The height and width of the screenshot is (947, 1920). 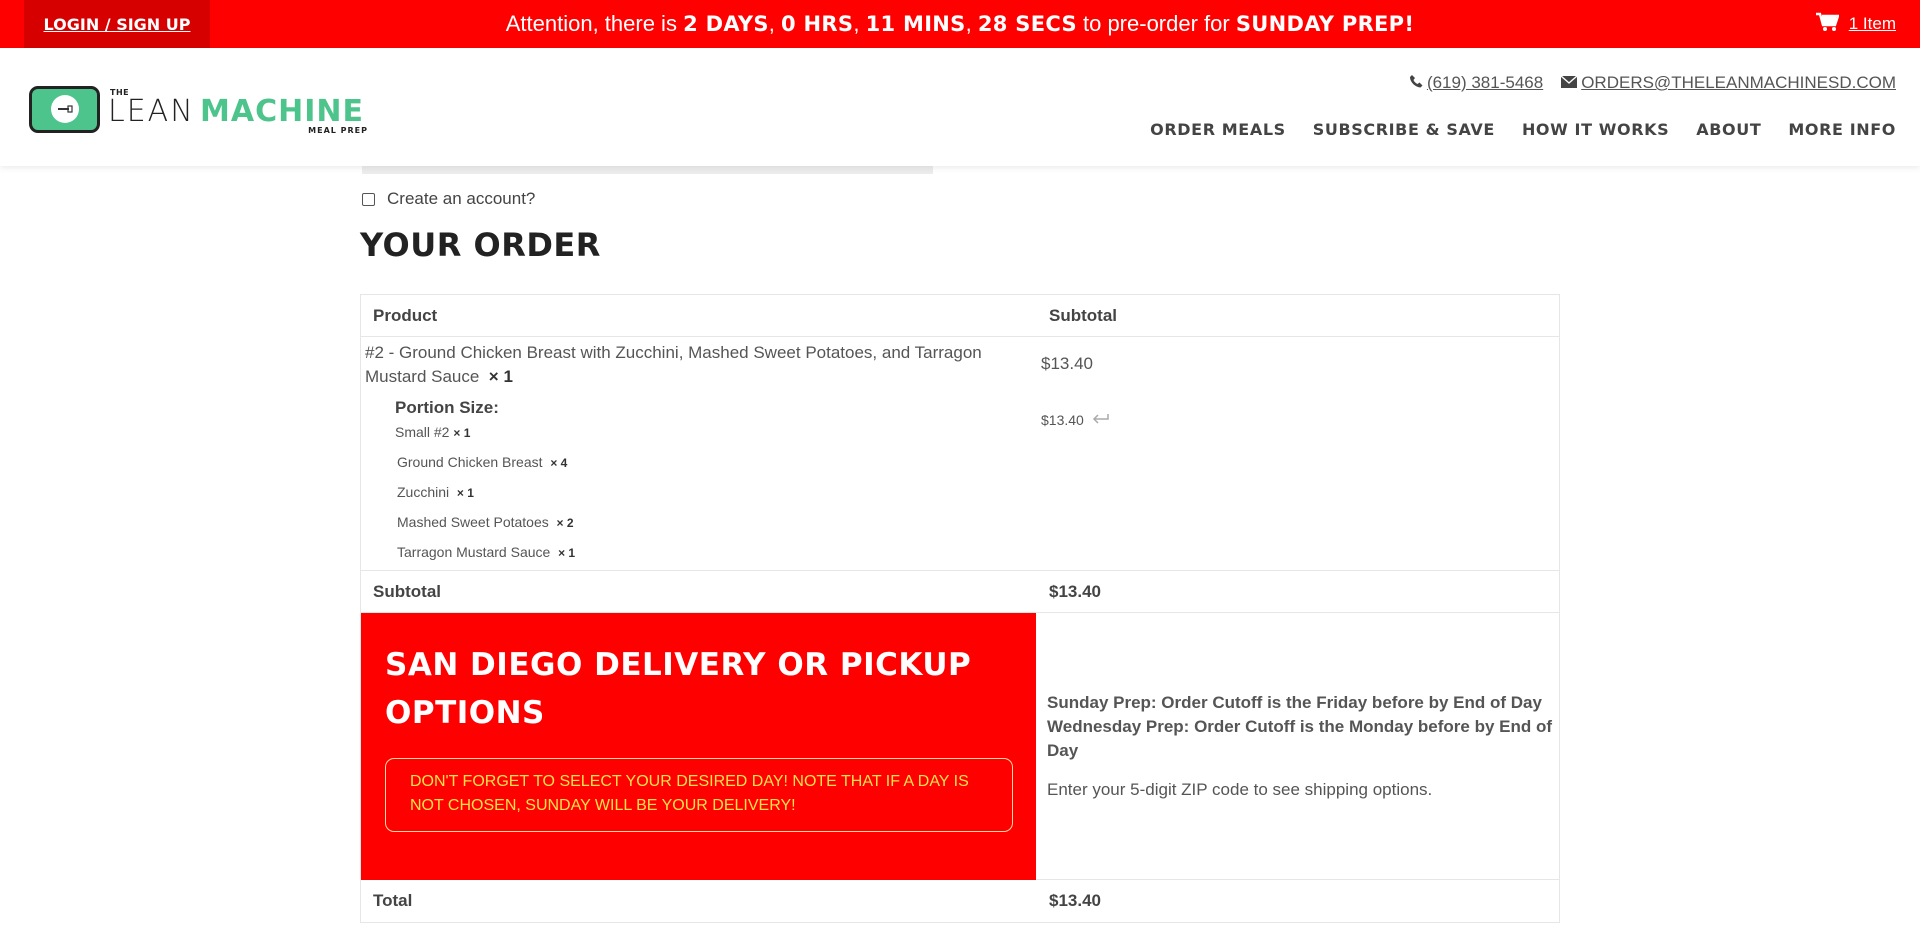 What do you see at coordinates (461, 198) in the screenshot?
I see `create-account-label: Create an account?` at bounding box center [461, 198].